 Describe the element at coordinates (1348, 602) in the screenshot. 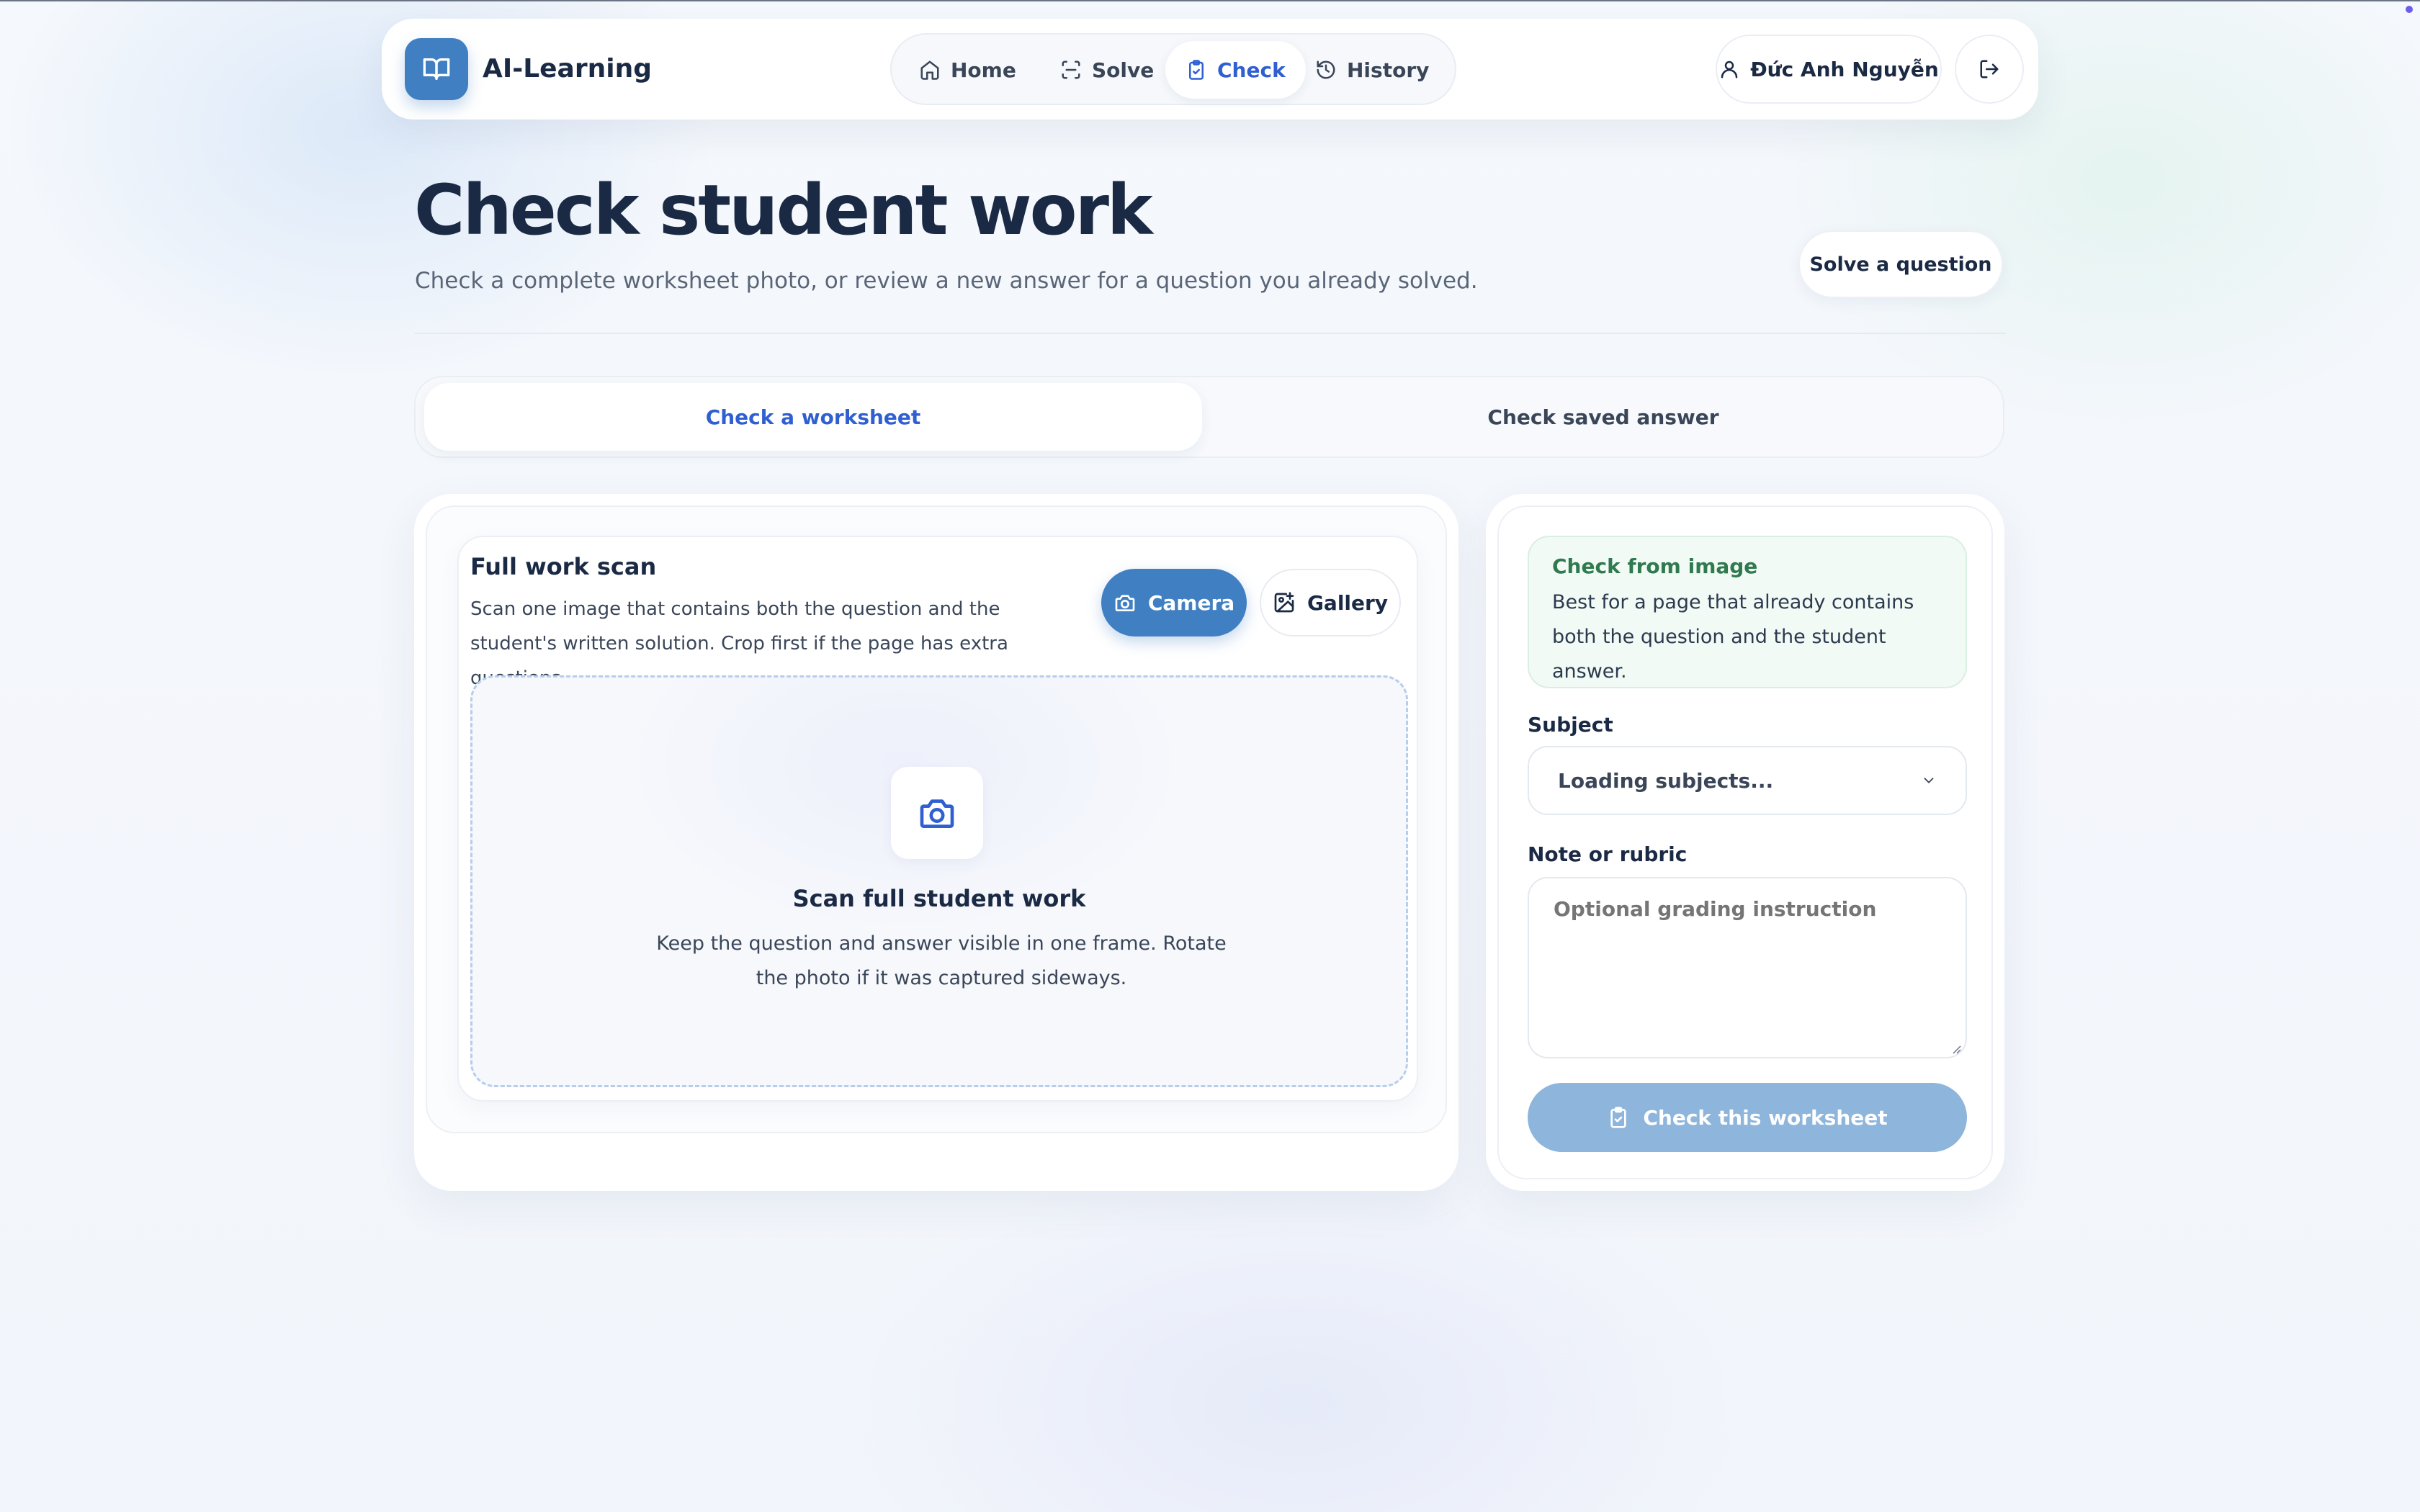

I see `gallery-button-label: Gallery` at that location.